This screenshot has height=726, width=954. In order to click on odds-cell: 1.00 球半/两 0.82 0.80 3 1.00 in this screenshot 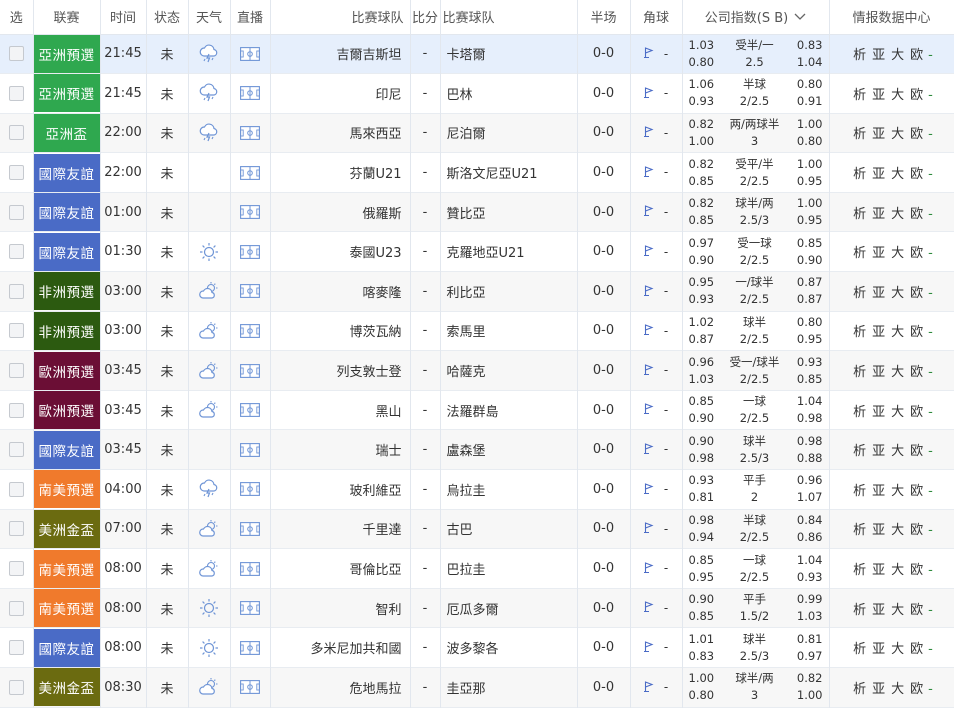, I will do `click(756, 687)`.